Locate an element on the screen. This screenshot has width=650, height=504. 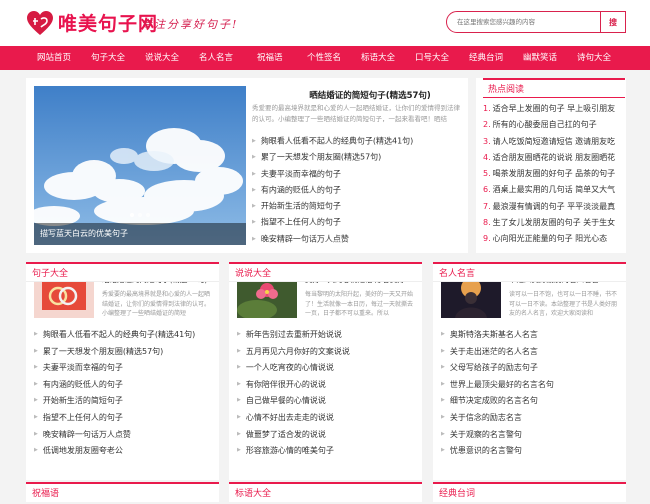
sky-clouds-image is located at coordinates (140, 165).